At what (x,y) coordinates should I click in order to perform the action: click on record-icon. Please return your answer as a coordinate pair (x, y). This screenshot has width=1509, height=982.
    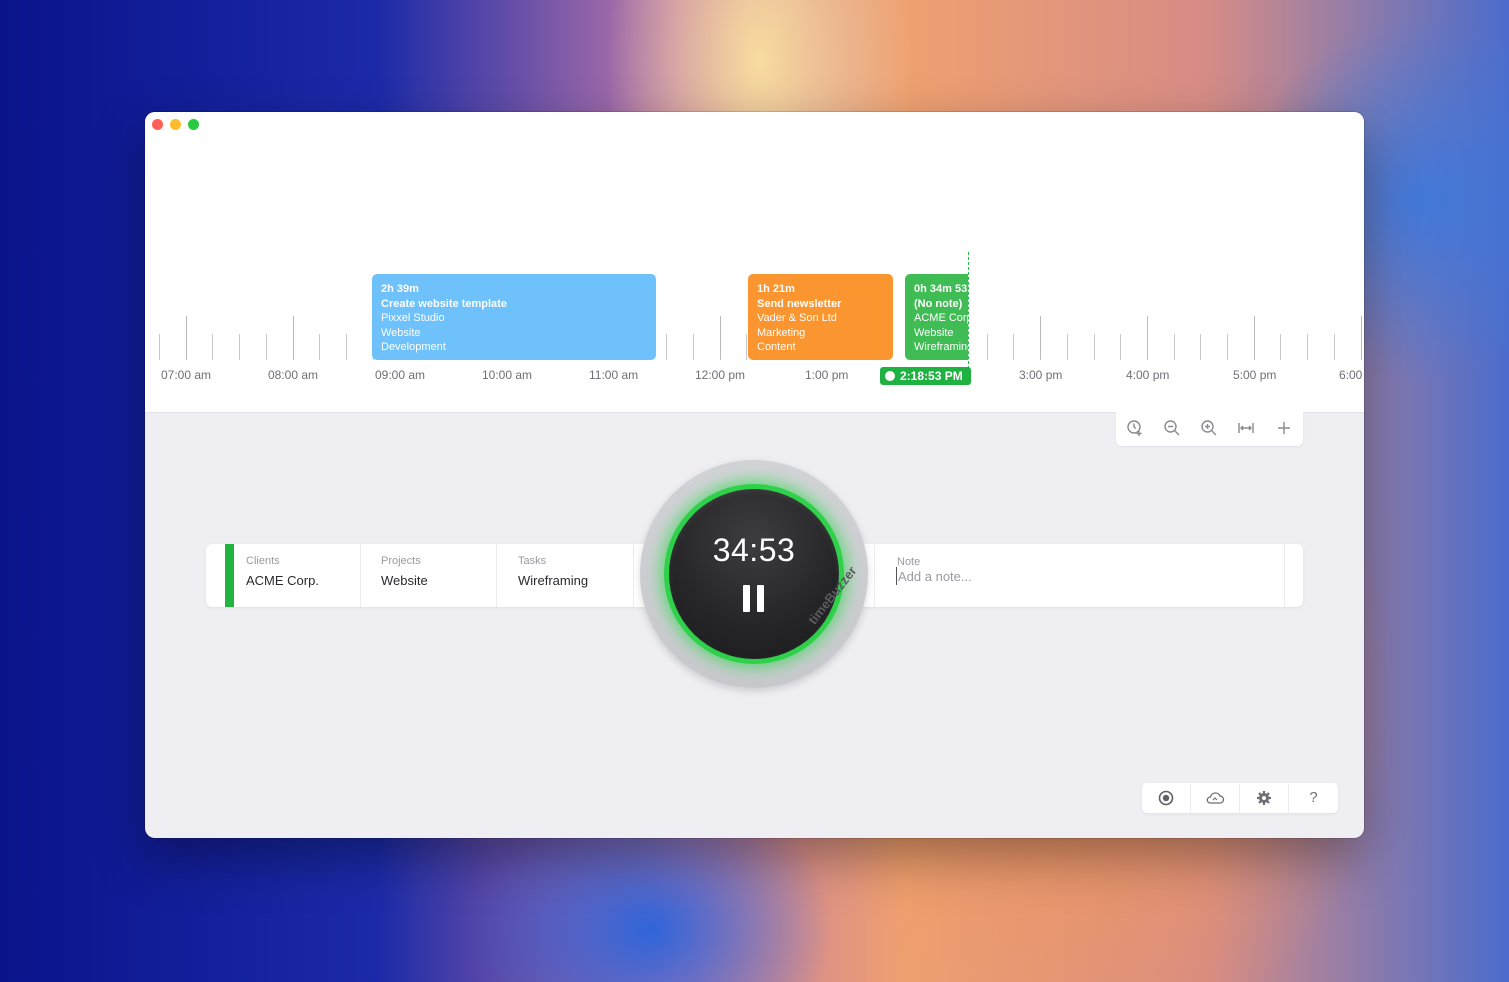
    Looking at the image, I should click on (1166, 798).